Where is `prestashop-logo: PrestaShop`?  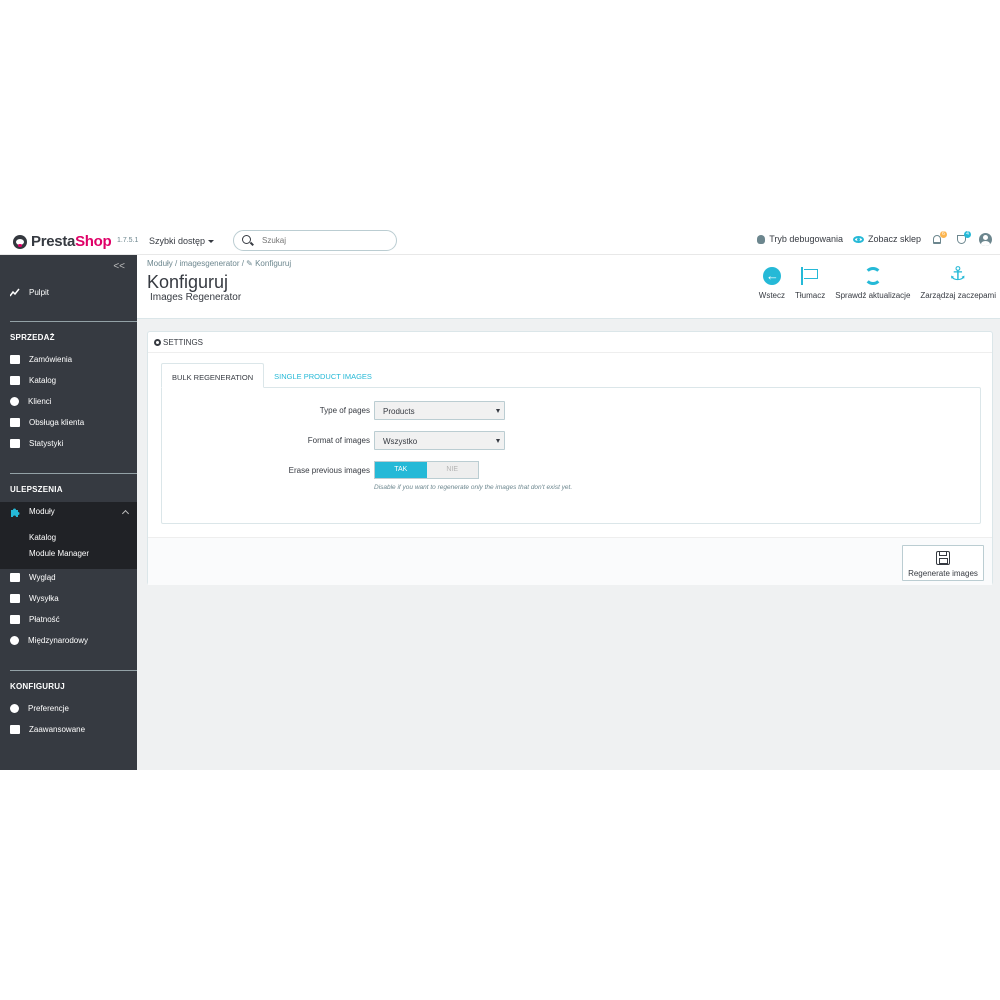
prestashop-logo: PrestaShop is located at coordinates (62, 241).